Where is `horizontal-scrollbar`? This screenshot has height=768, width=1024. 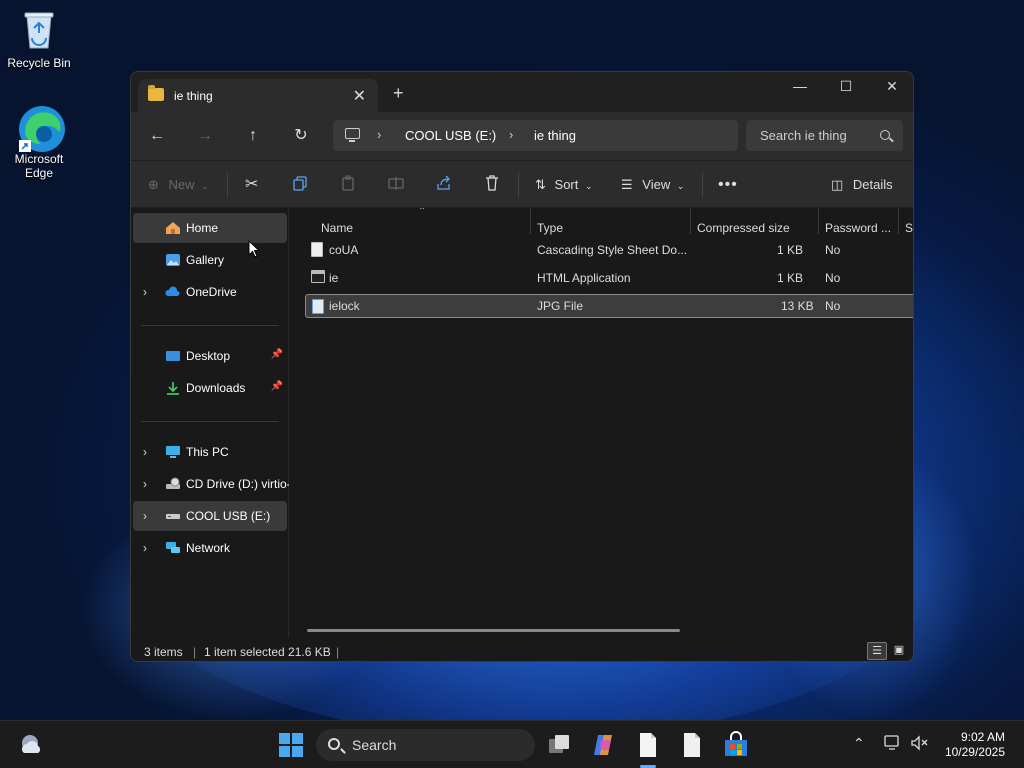 horizontal-scrollbar is located at coordinates (493, 630).